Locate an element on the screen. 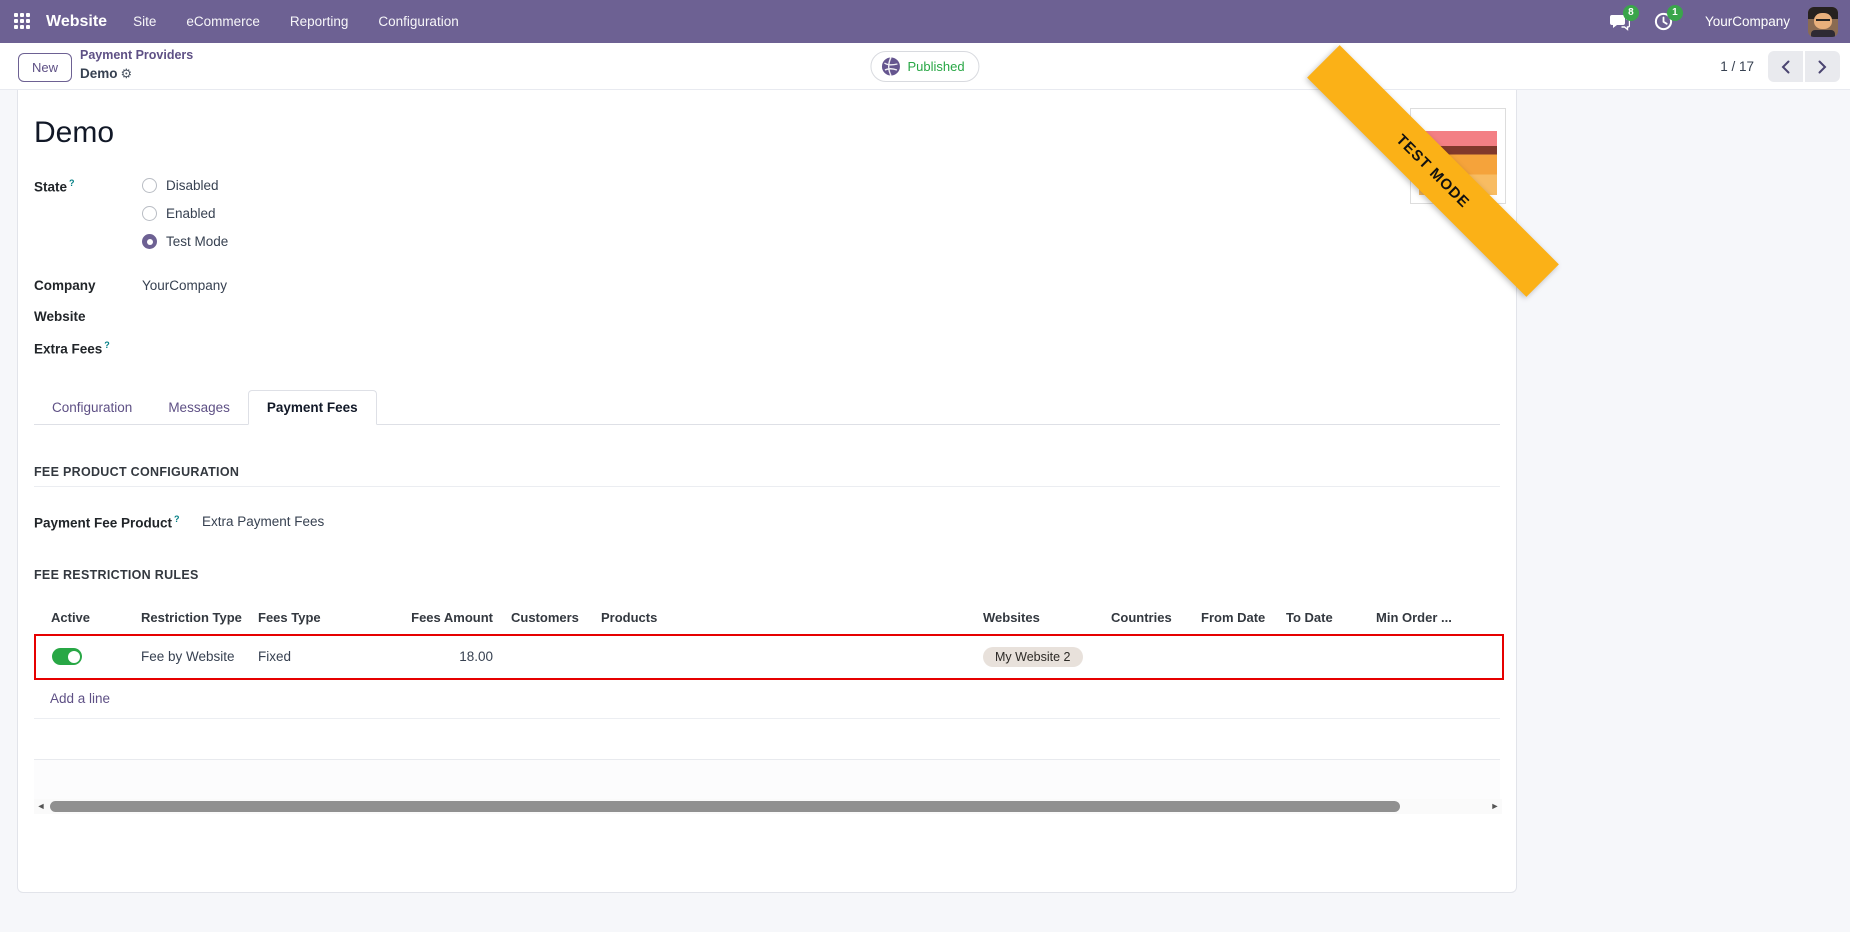  chevron-right-icon is located at coordinates (1822, 66).